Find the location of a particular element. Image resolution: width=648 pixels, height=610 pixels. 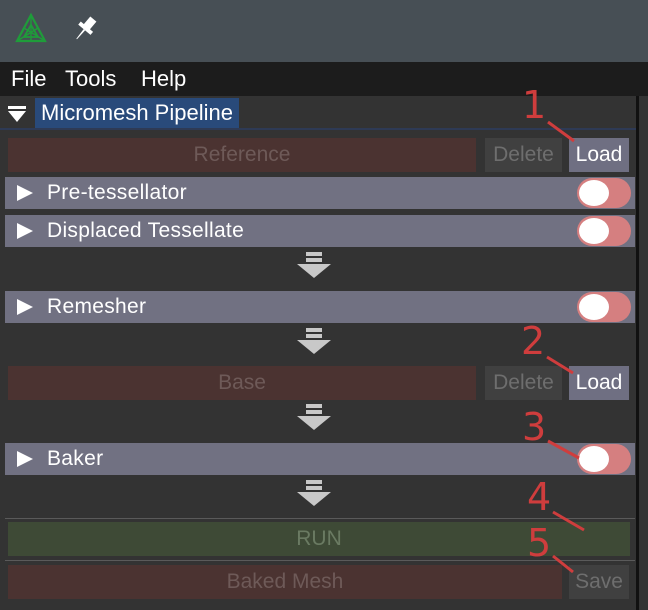

pre-tessellator-toggle is located at coordinates (604, 193).